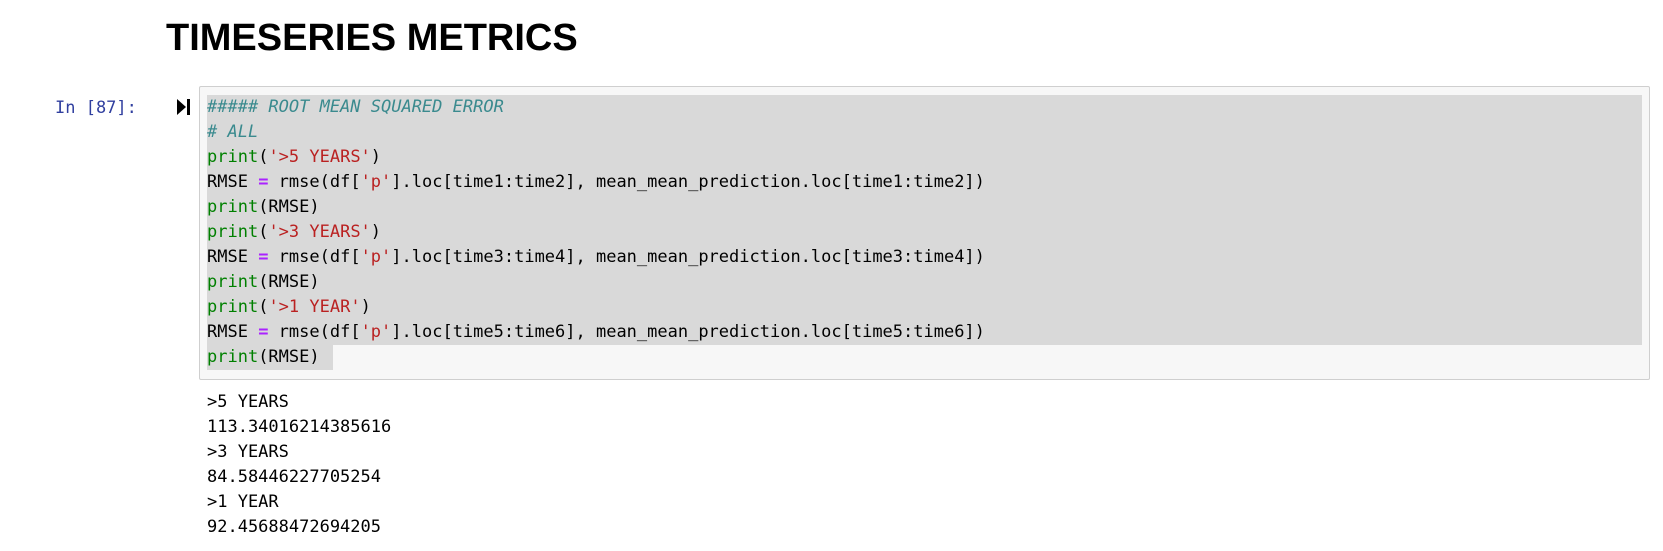 This screenshot has width=1663, height=551. I want to click on code-token: # ALL, so click(233, 132).